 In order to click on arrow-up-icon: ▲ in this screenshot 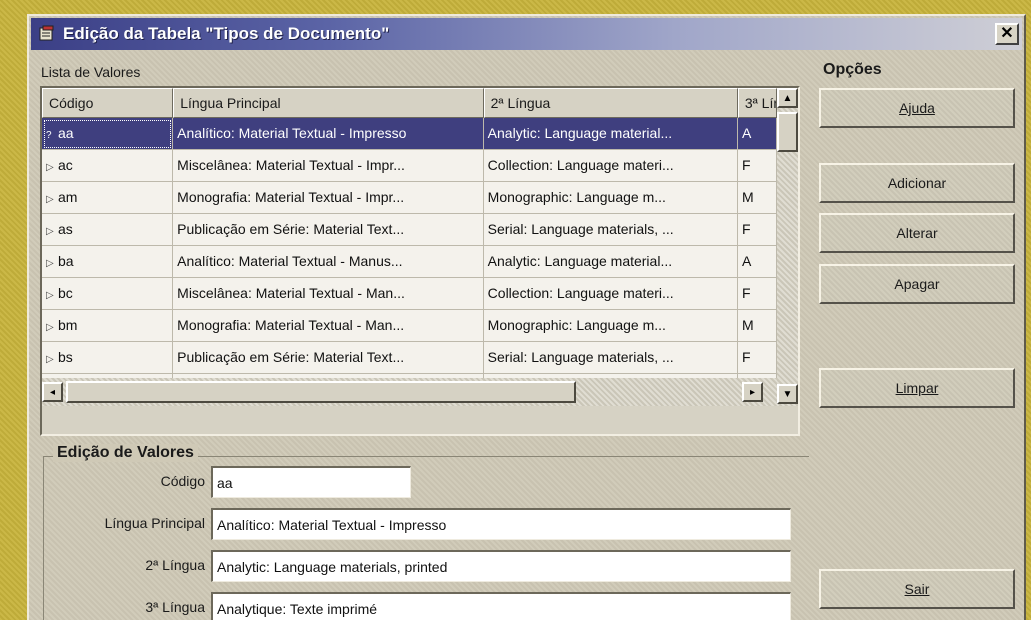, I will do `click(787, 98)`.